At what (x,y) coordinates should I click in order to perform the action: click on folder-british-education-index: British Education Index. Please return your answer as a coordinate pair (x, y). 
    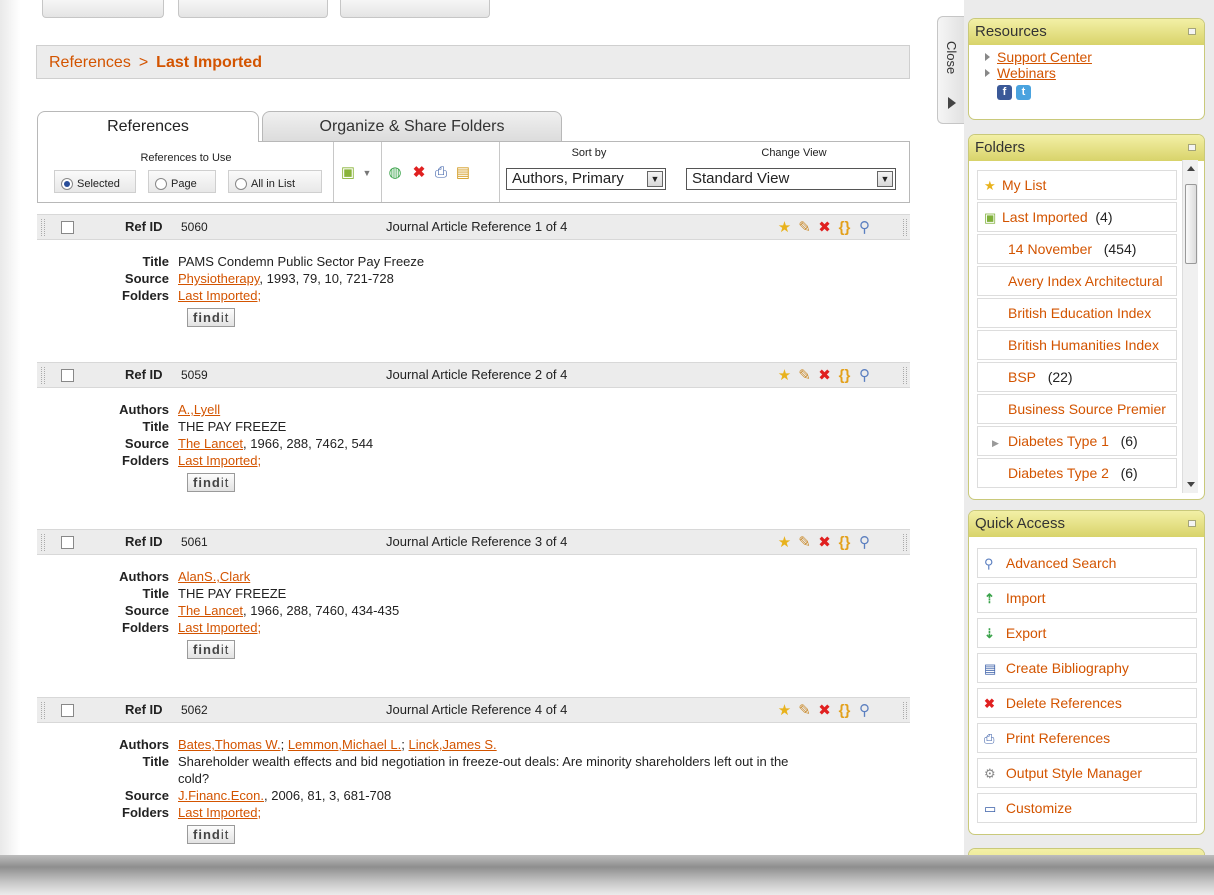
    Looking at the image, I should click on (1077, 313).